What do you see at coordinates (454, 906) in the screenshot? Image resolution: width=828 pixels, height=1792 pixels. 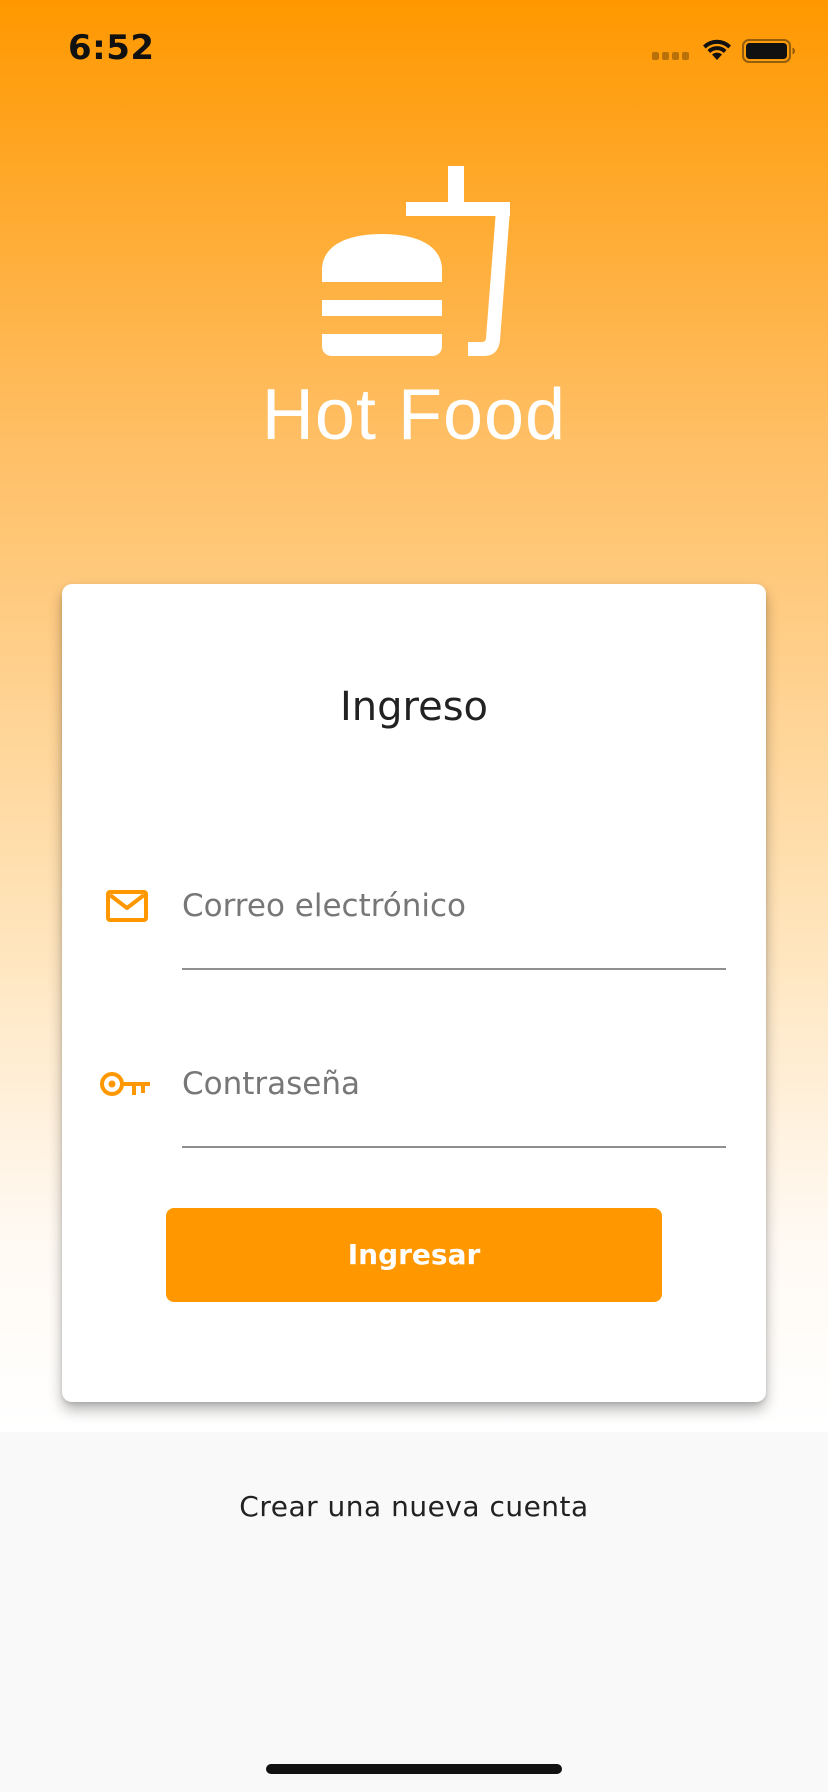 I see `email-input` at bounding box center [454, 906].